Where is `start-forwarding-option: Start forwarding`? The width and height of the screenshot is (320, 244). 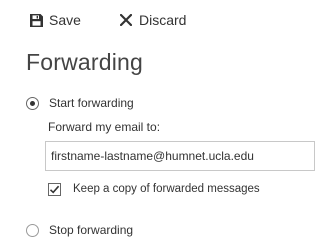 start-forwarding-option: Start forwarding is located at coordinates (80, 103).